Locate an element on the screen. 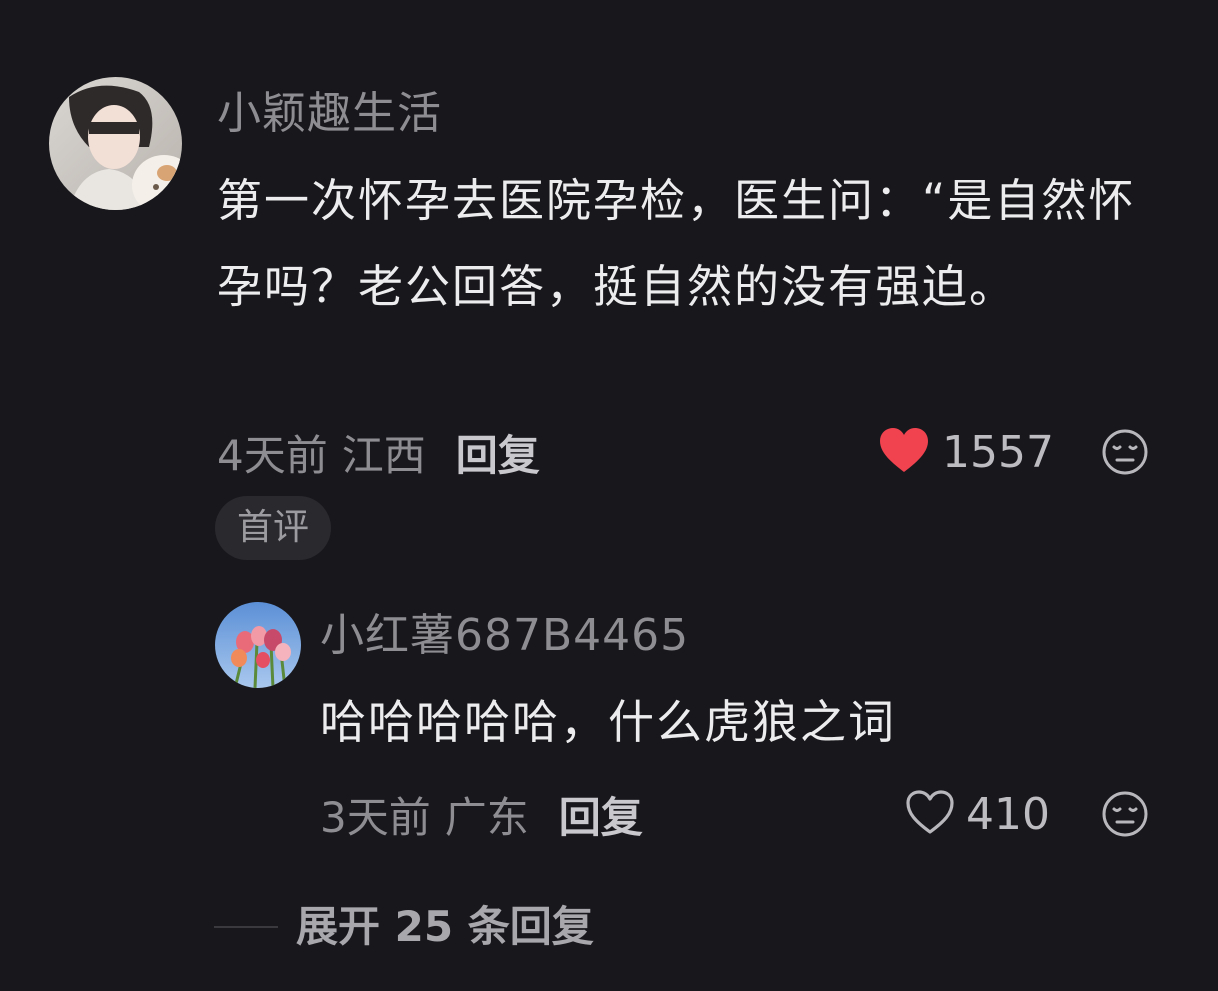 This screenshot has width=1218, height=991. location: 江西 is located at coordinates (383, 455).